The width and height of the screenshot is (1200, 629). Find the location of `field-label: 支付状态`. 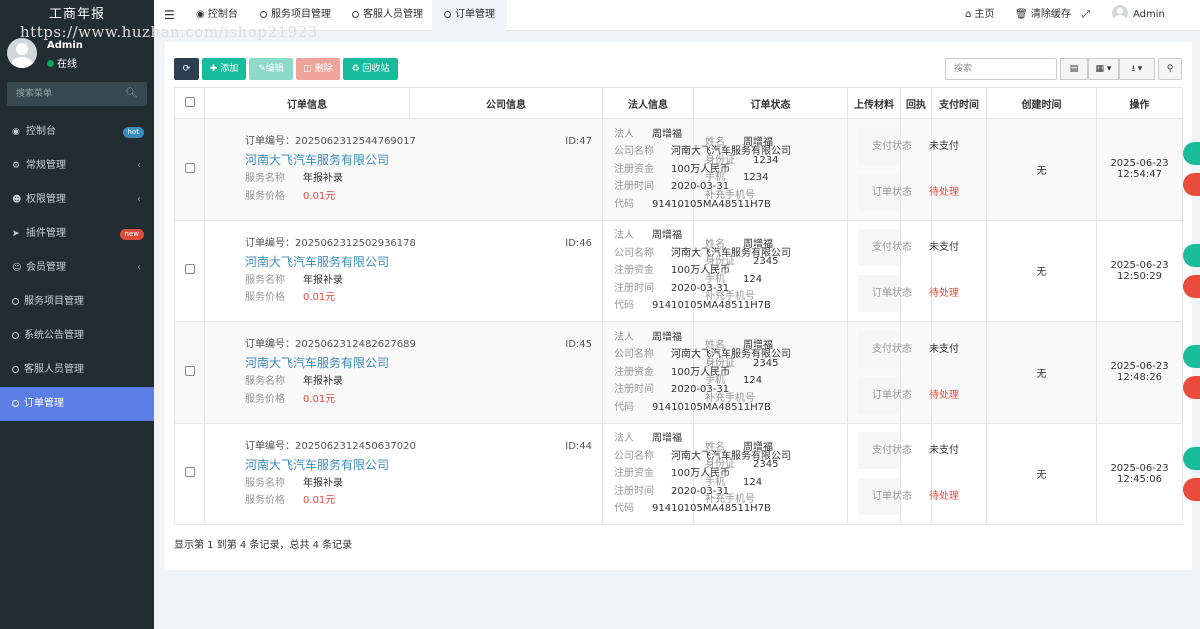

field-label: 支付状态 is located at coordinates (892, 248).